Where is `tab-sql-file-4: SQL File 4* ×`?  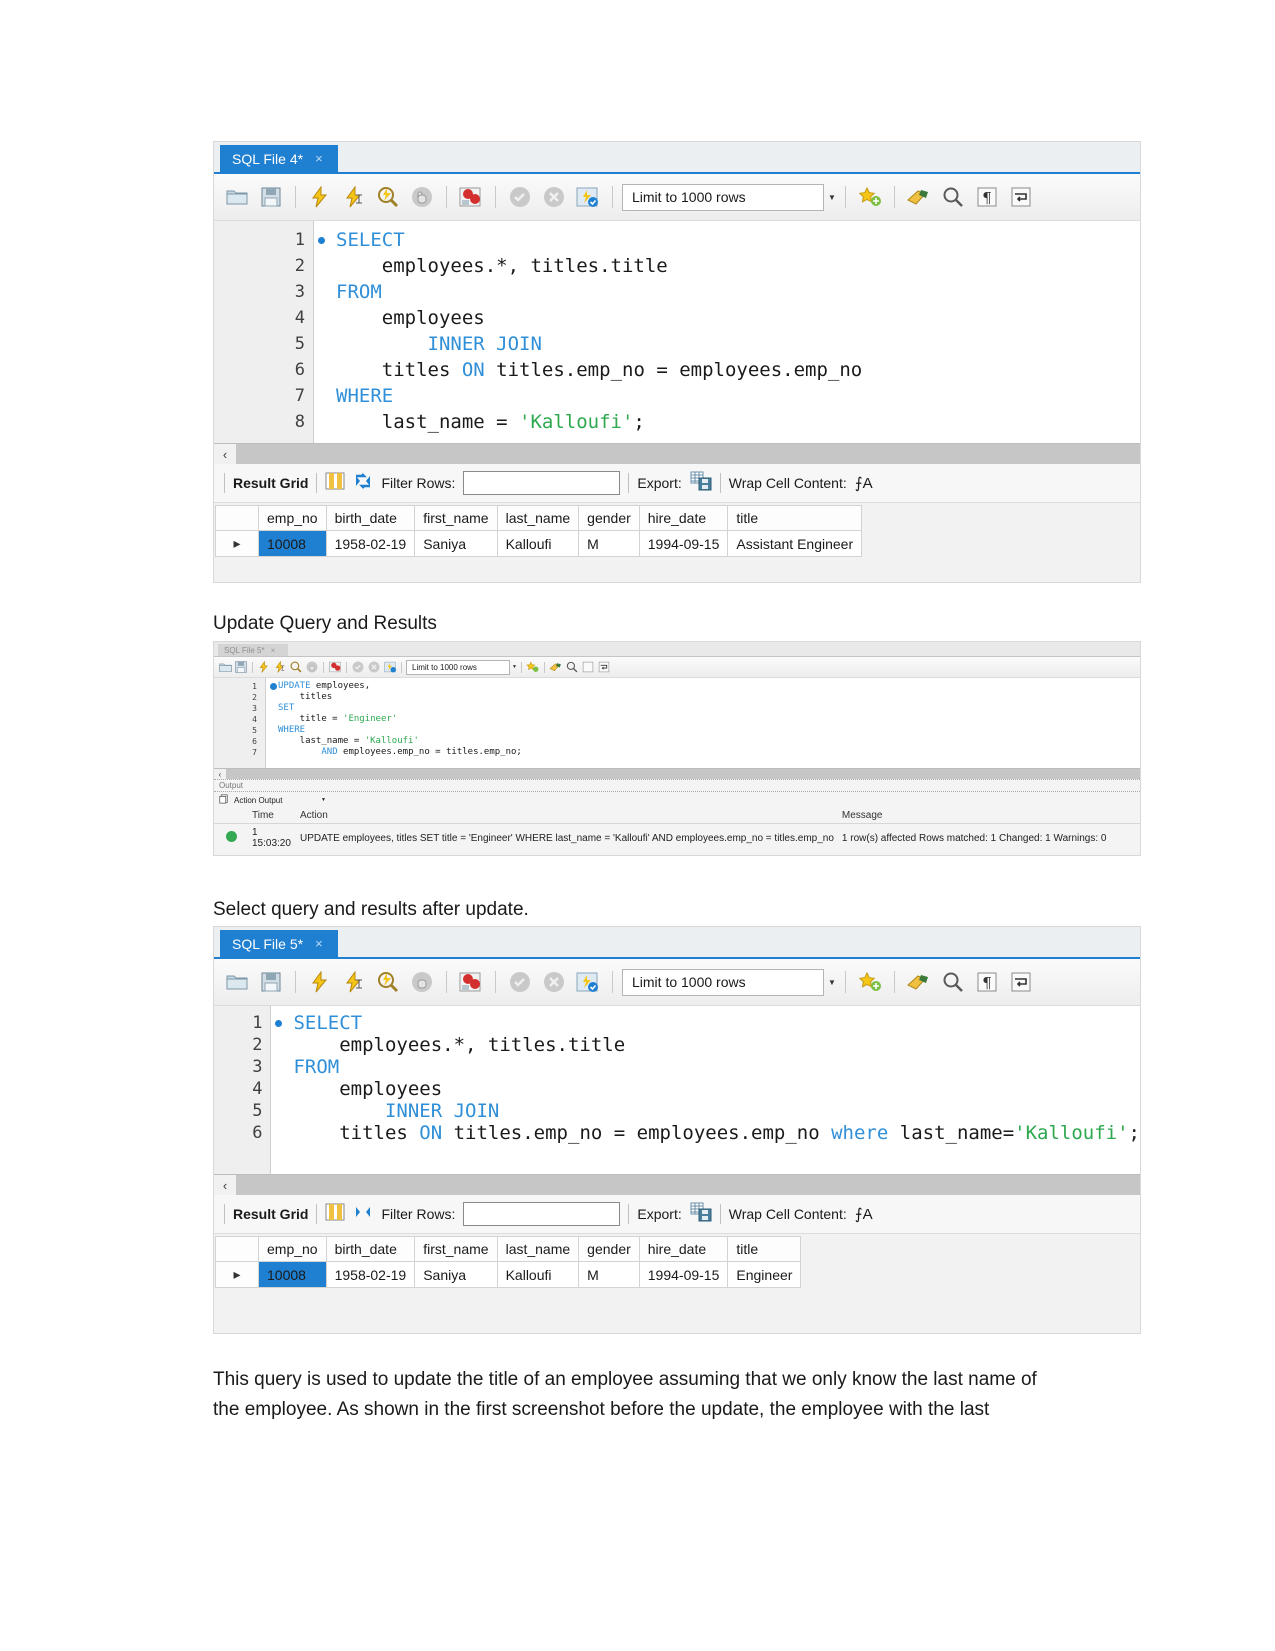
tab-sql-file-4: SQL File 4* × is located at coordinates (279, 158).